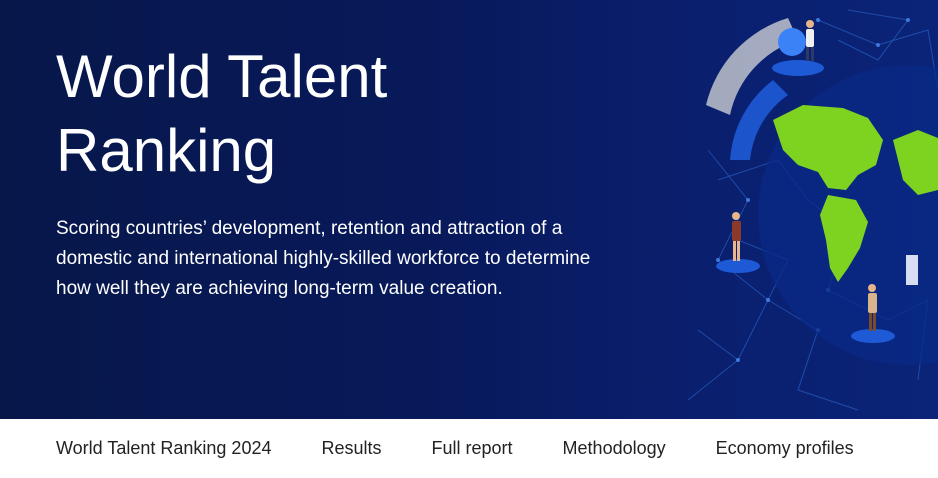  I want to click on globe-icon, so click(792, 42).